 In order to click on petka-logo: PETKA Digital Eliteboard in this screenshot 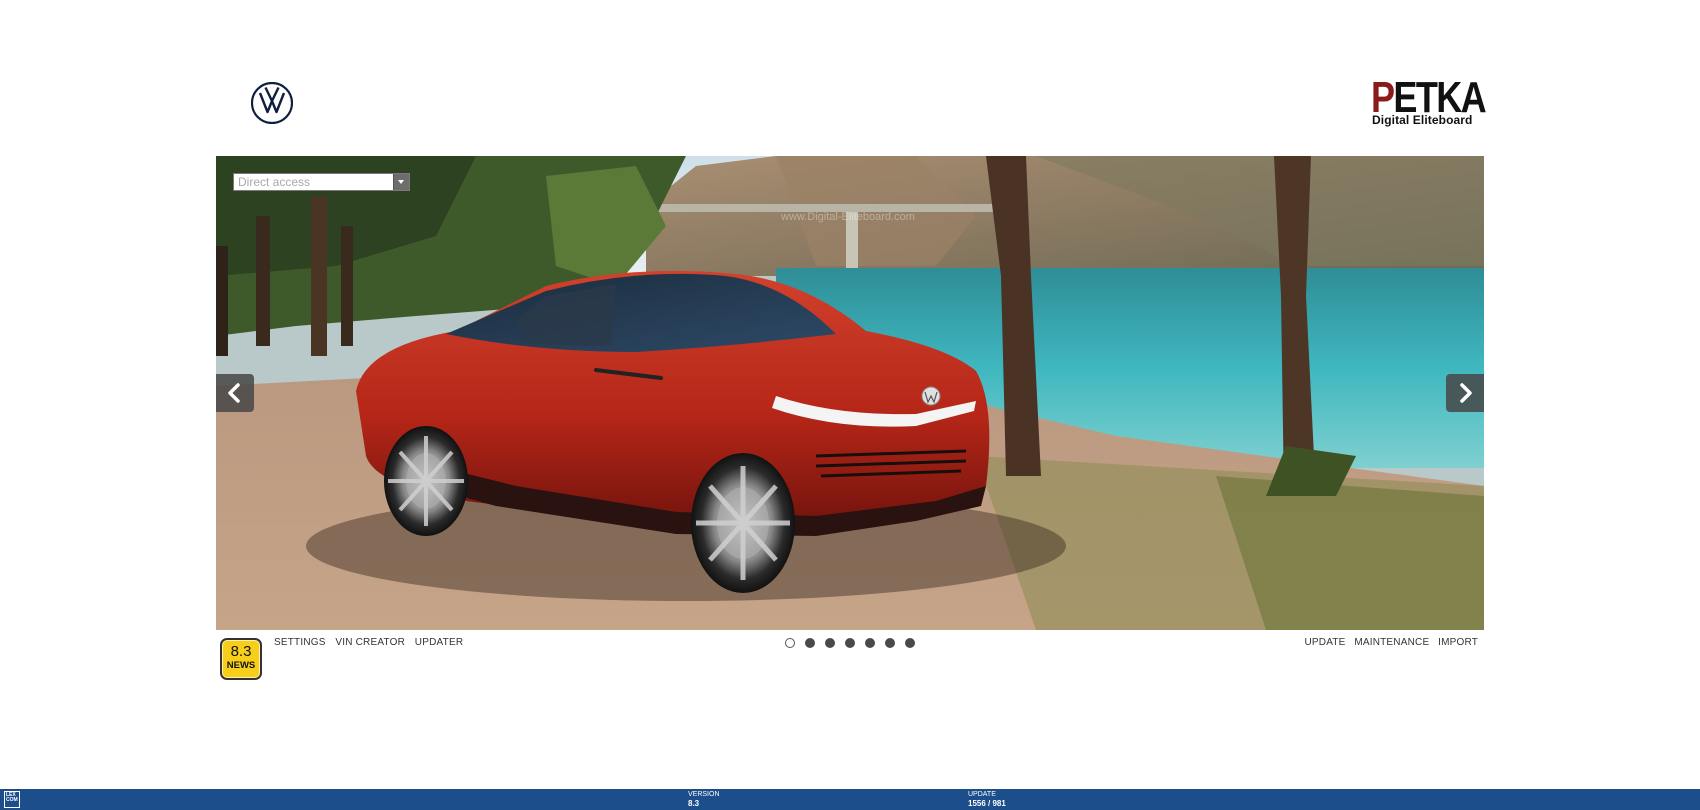, I will do `click(1429, 102)`.